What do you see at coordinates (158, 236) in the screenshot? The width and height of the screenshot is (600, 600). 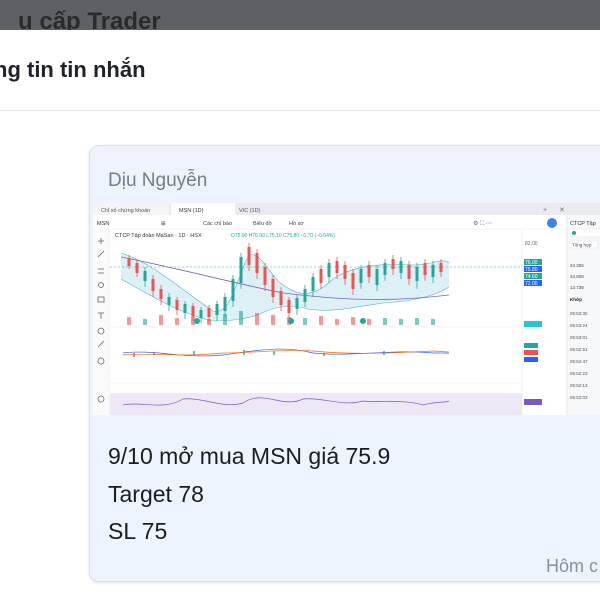 I see `screenshot-chart-title: CTCP Tập đoàn MaSan · 1D · HSX` at bounding box center [158, 236].